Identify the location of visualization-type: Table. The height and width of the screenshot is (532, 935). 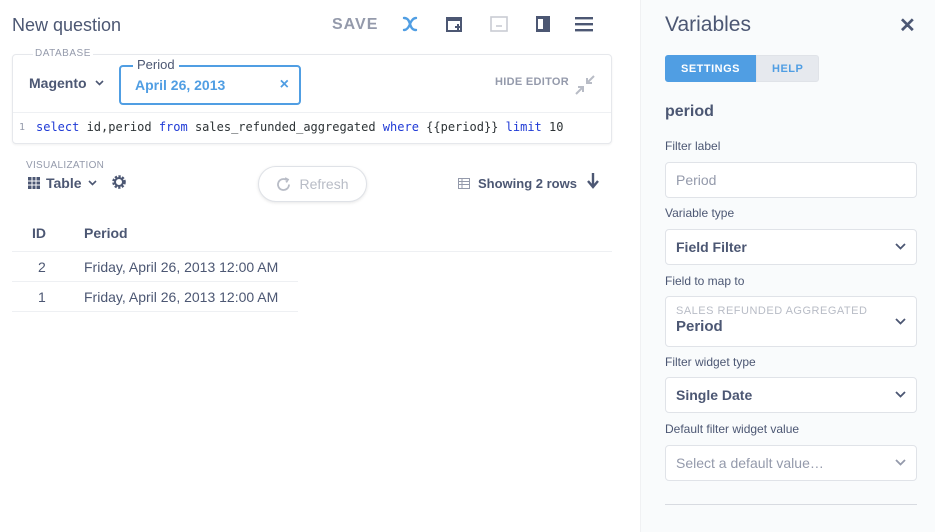
(64, 183).